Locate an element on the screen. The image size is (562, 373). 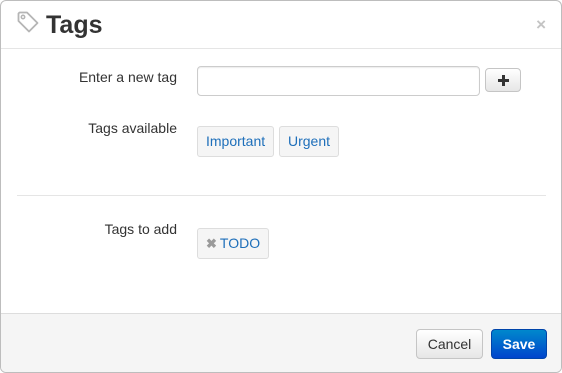
modal-title: Tags is located at coordinates (74, 25).